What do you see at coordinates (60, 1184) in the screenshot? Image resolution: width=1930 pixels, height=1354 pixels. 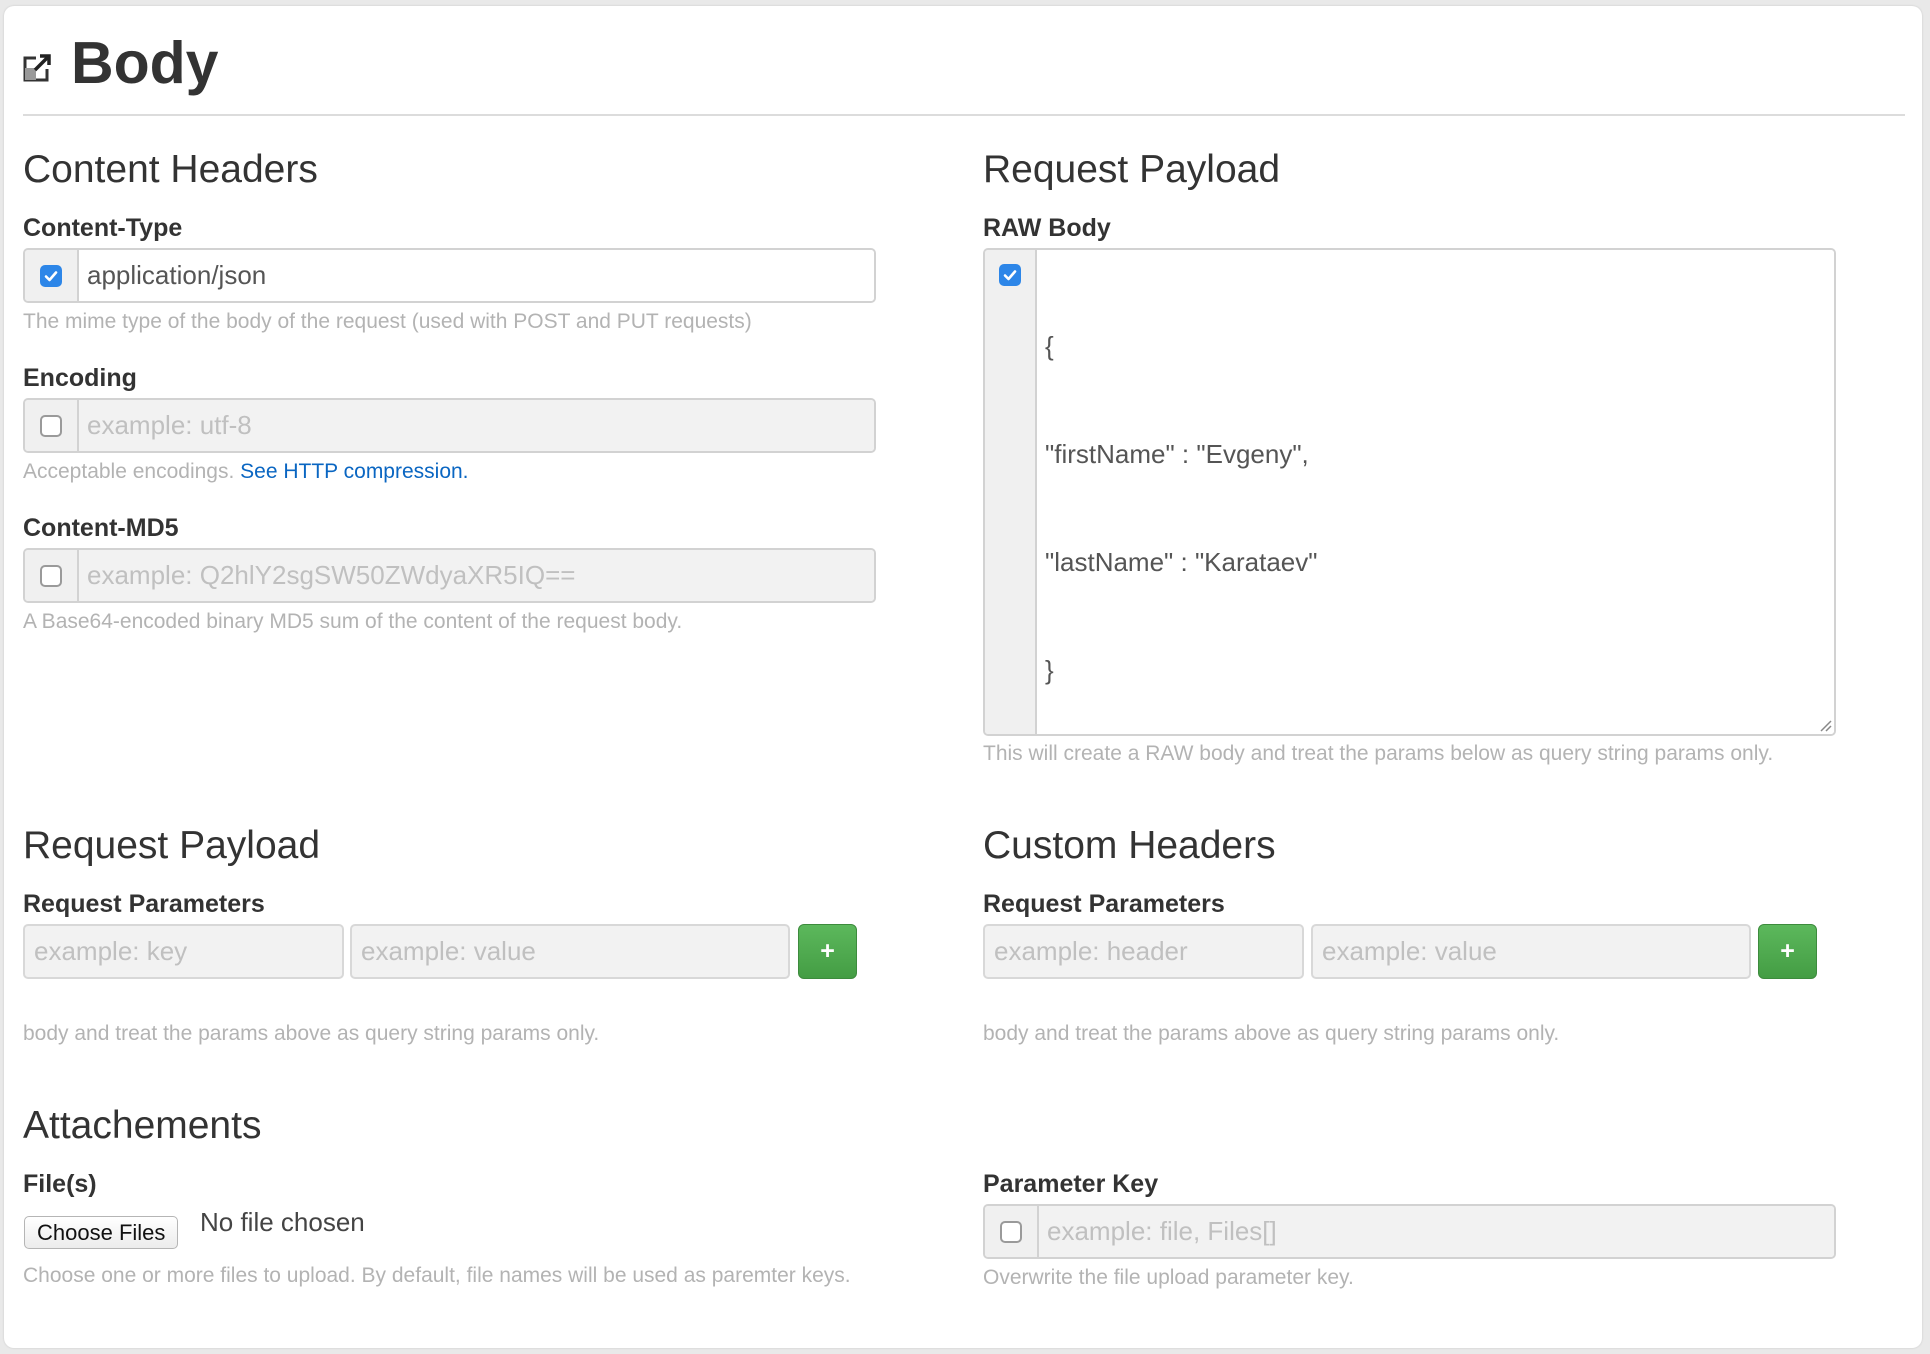 I see `files-label: File(s)` at bounding box center [60, 1184].